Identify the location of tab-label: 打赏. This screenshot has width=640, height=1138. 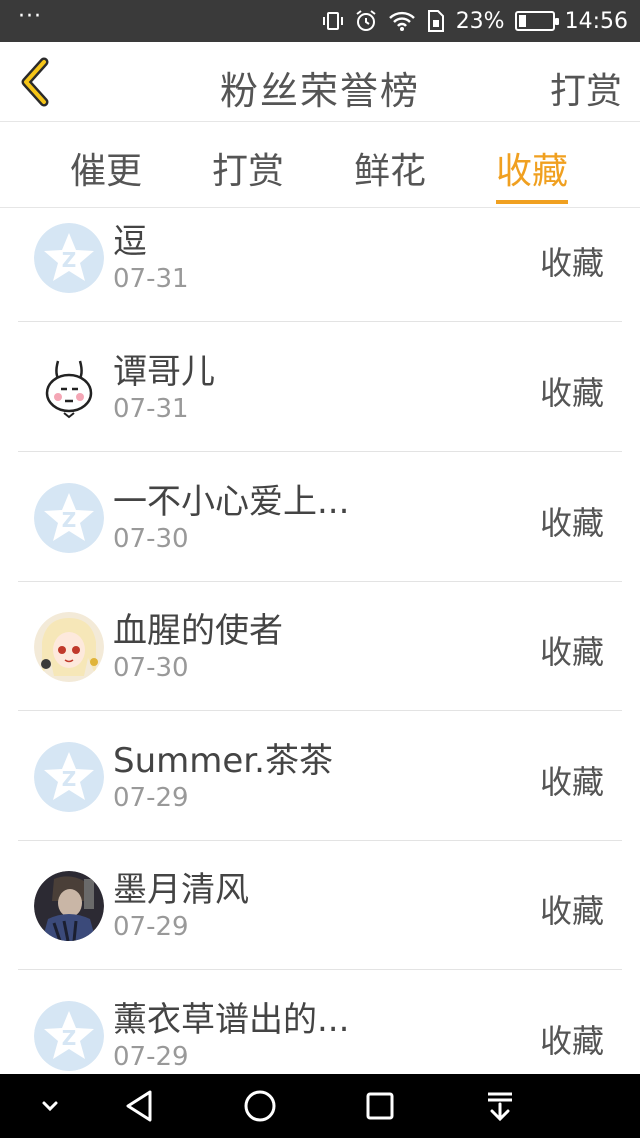
(248, 171).